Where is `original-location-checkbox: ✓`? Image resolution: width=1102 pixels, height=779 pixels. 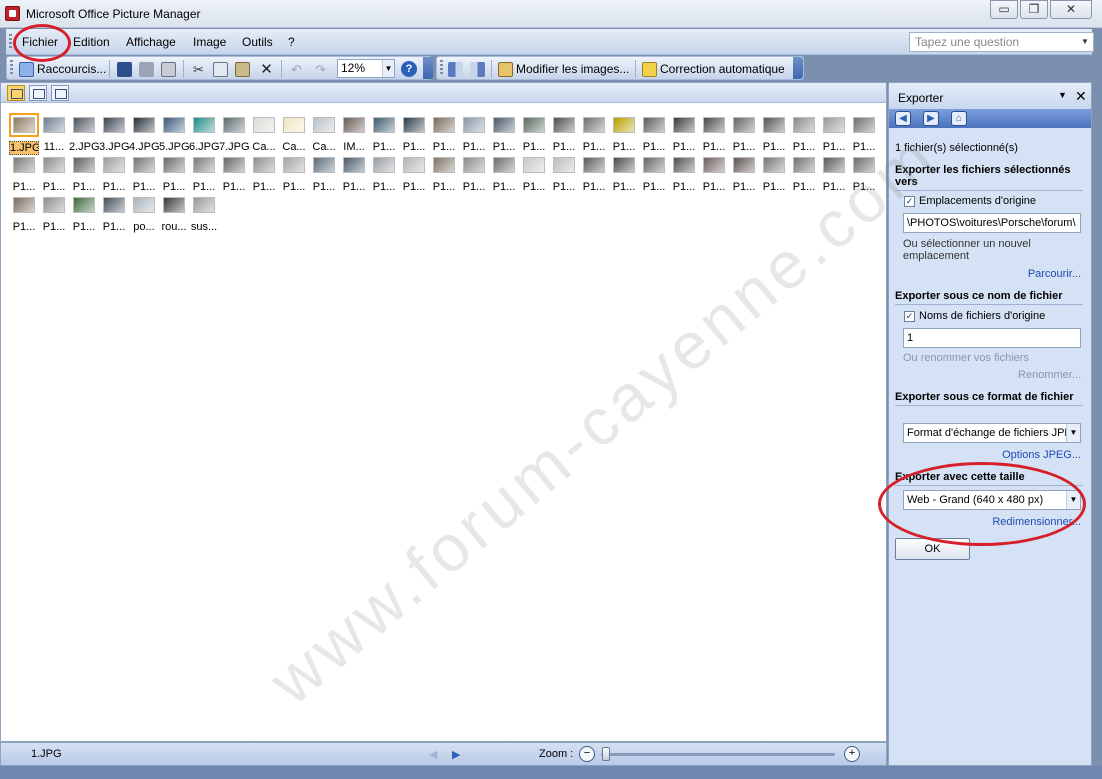 original-location-checkbox: ✓ is located at coordinates (909, 201).